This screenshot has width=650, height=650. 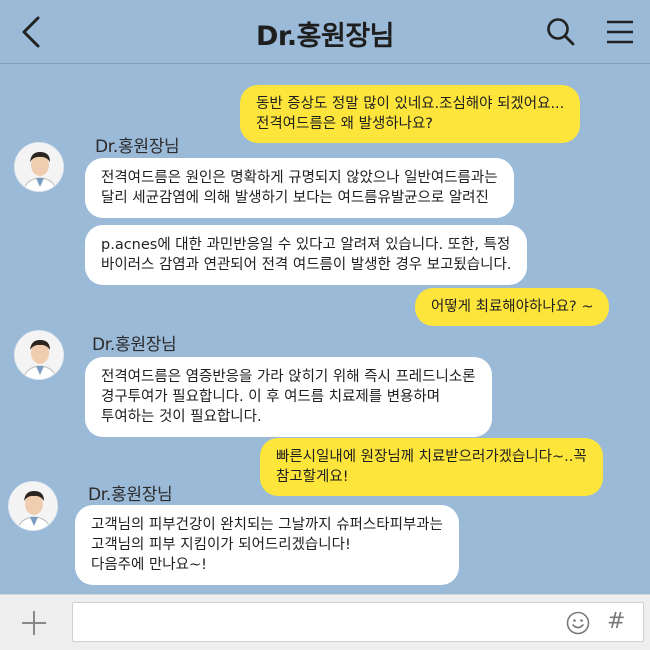 I want to click on hamburger-menu-icon, so click(x=620, y=32).